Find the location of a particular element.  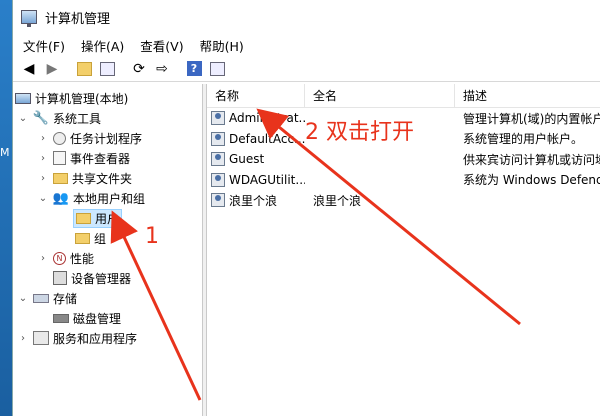

tree-item-system-tools: ⌄ 🔧 系统工具 is located at coordinates (107, 118).